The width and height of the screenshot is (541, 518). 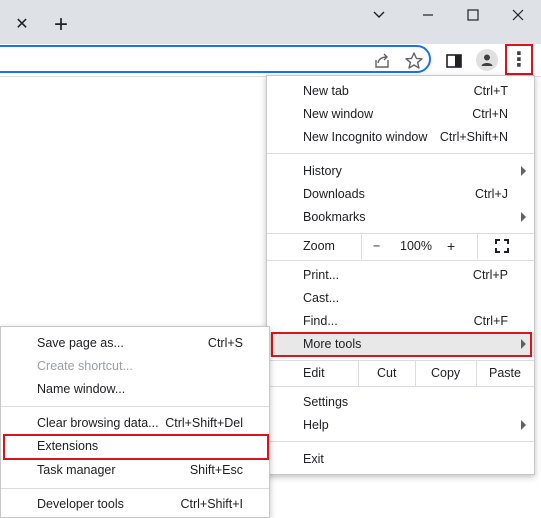 What do you see at coordinates (490, 114) in the screenshot?
I see `menu-item-shortcut: Ctrl+N` at bounding box center [490, 114].